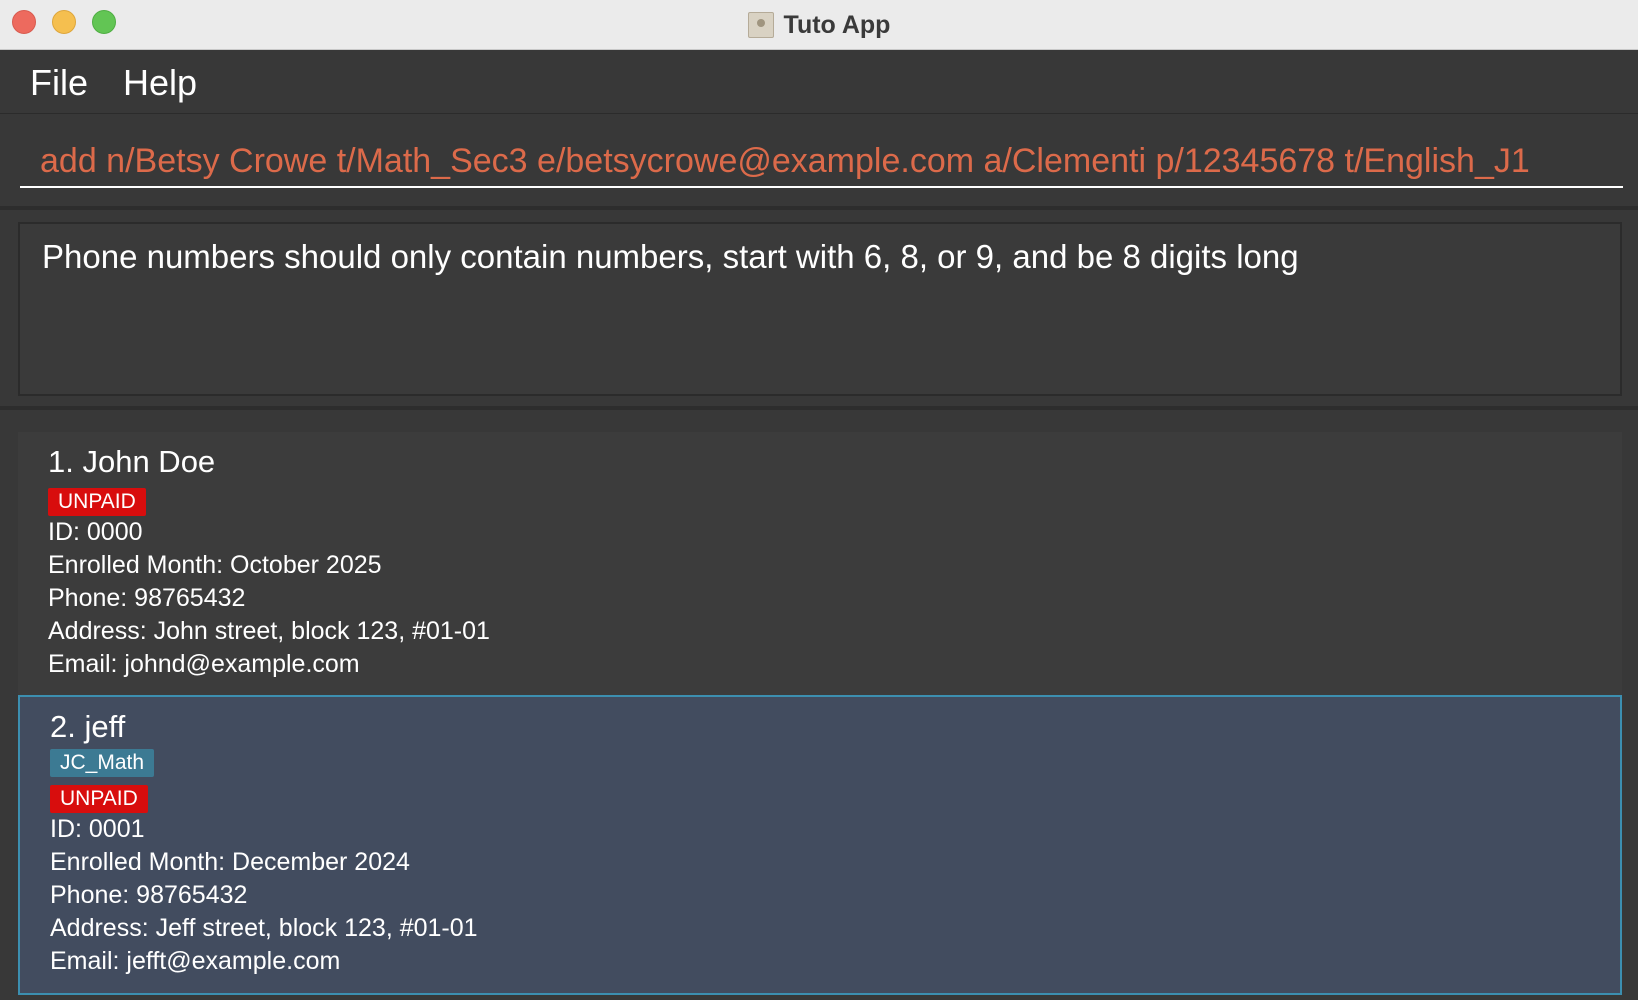 The image size is (1638, 1000). I want to click on person-enrolled-month: Enrolled Month: October 2025, so click(215, 565).